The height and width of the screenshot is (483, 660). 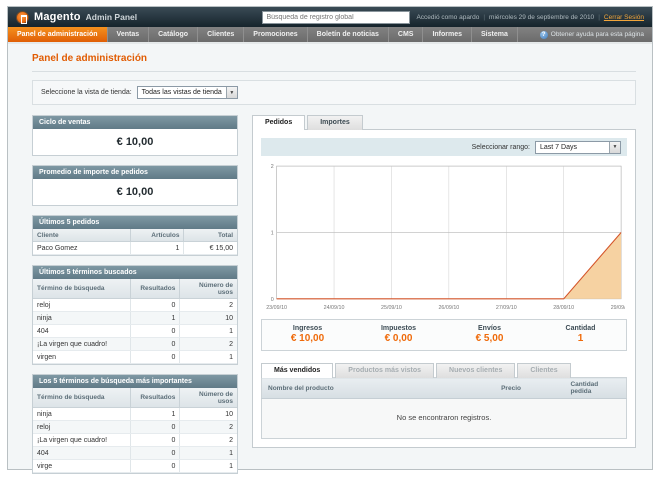 What do you see at coordinates (307, 334) in the screenshot?
I see `stat-ingresos: Ingresos € 10,00` at bounding box center [307, 334].